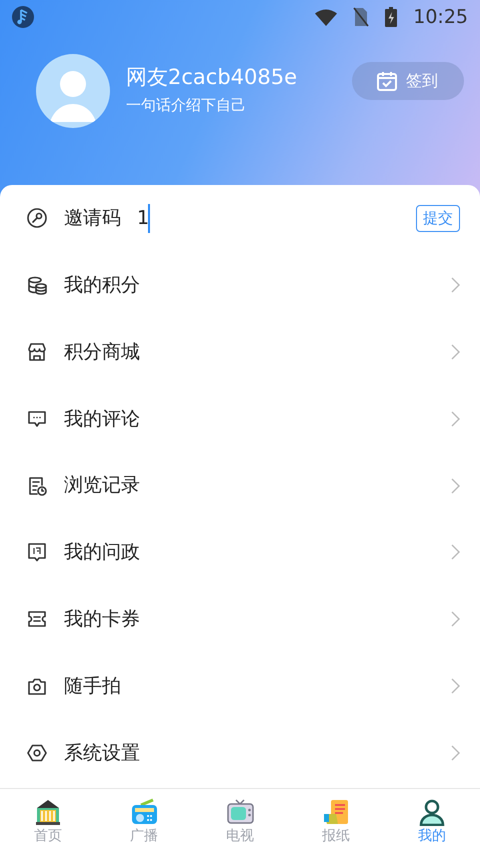  What do you see at coordinates (440, 17) in the screenshot?
I see `status-time: 10:25` at bounding box center [440, 17].